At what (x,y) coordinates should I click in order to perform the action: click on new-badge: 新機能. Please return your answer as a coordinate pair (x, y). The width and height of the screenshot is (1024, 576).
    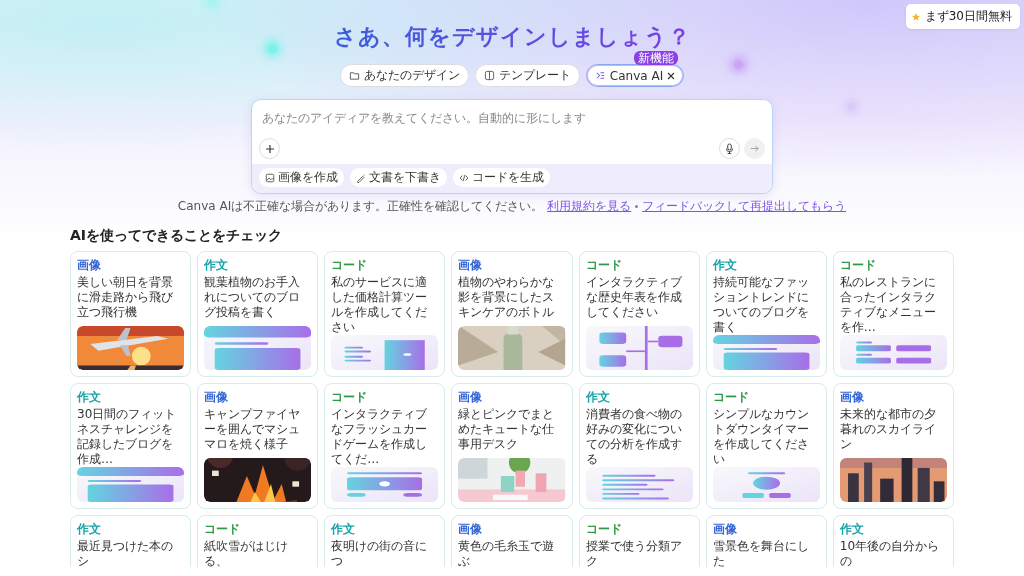
    Looking at the image, I should click on (656, 58).